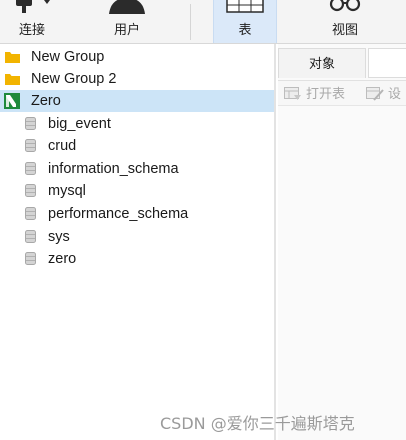 This screenshot has height=440, width=406. Describe the element at coordinates (344, 29) in the screenshot. I see `view-label: 视图` at that location.